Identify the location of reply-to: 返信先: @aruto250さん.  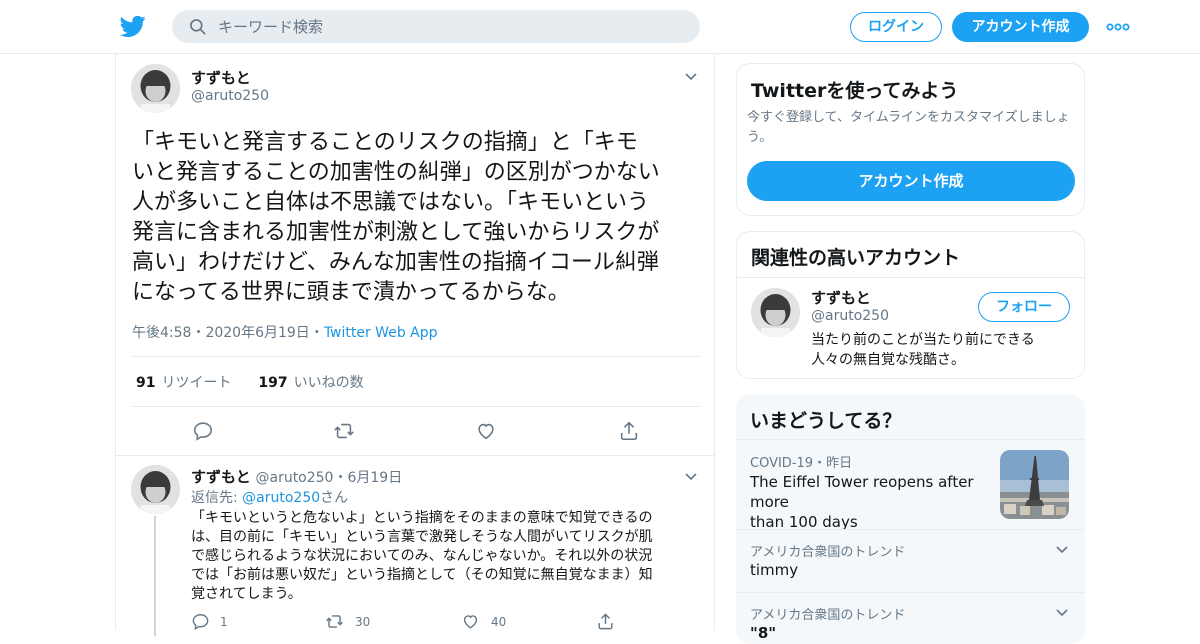
(270, 498).